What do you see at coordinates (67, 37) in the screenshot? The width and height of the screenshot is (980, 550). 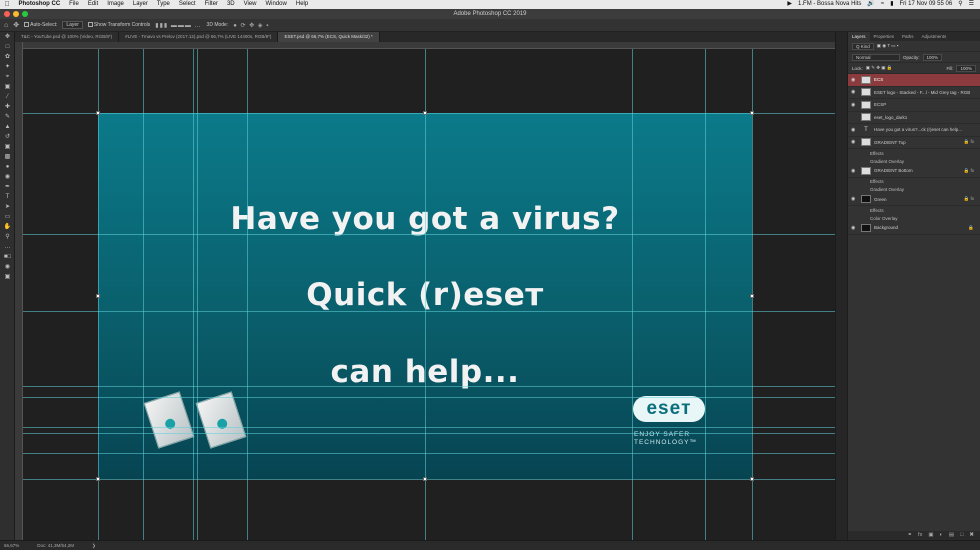 I see `doc-tab-youtube: T&C - YouTube.psd @ 100% (Video, RGB/8*)` at bounding box center [67, 37].